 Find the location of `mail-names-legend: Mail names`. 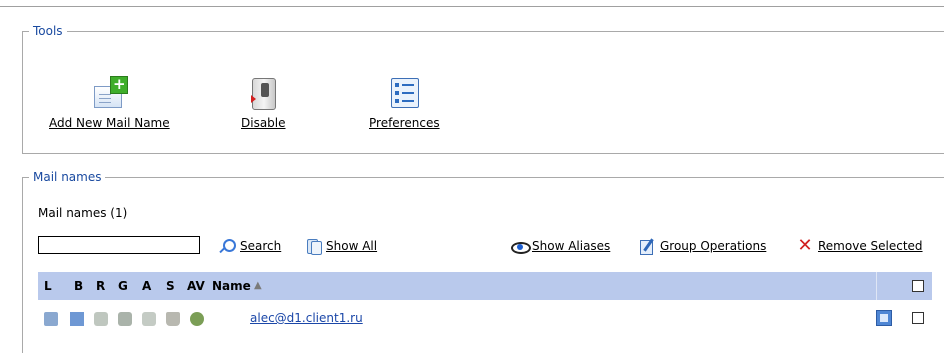

mail-names-legend: Mail names is located at coordinates (67, 177).